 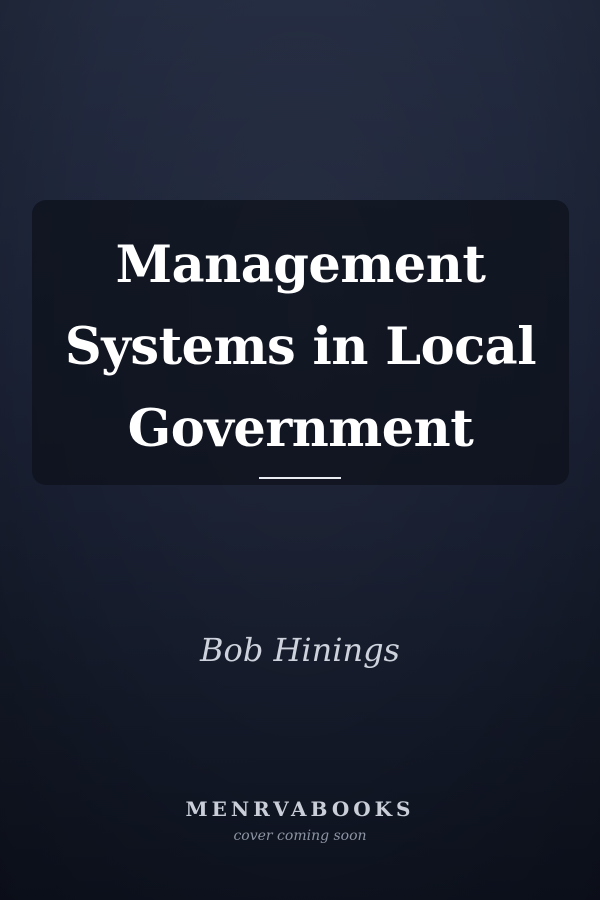 What do you see at coordinates (300, 265) in the screenshot?
I see `book-title-line-1: Management` at bounding box center [300, 265].